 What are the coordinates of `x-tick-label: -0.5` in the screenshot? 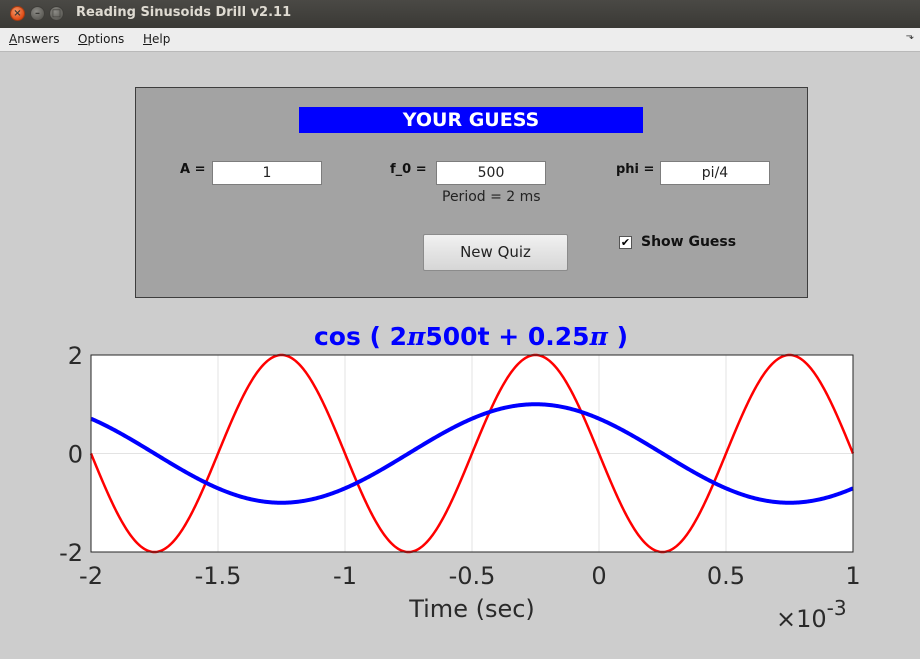 It's located at (472, 576).